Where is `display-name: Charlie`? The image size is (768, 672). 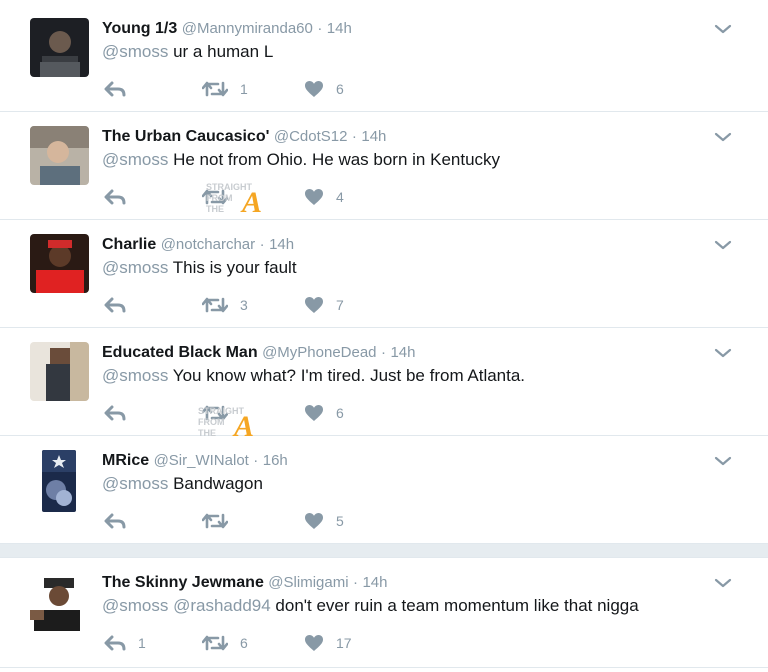
display-name: Charlie is located at coordinates (129, 244).